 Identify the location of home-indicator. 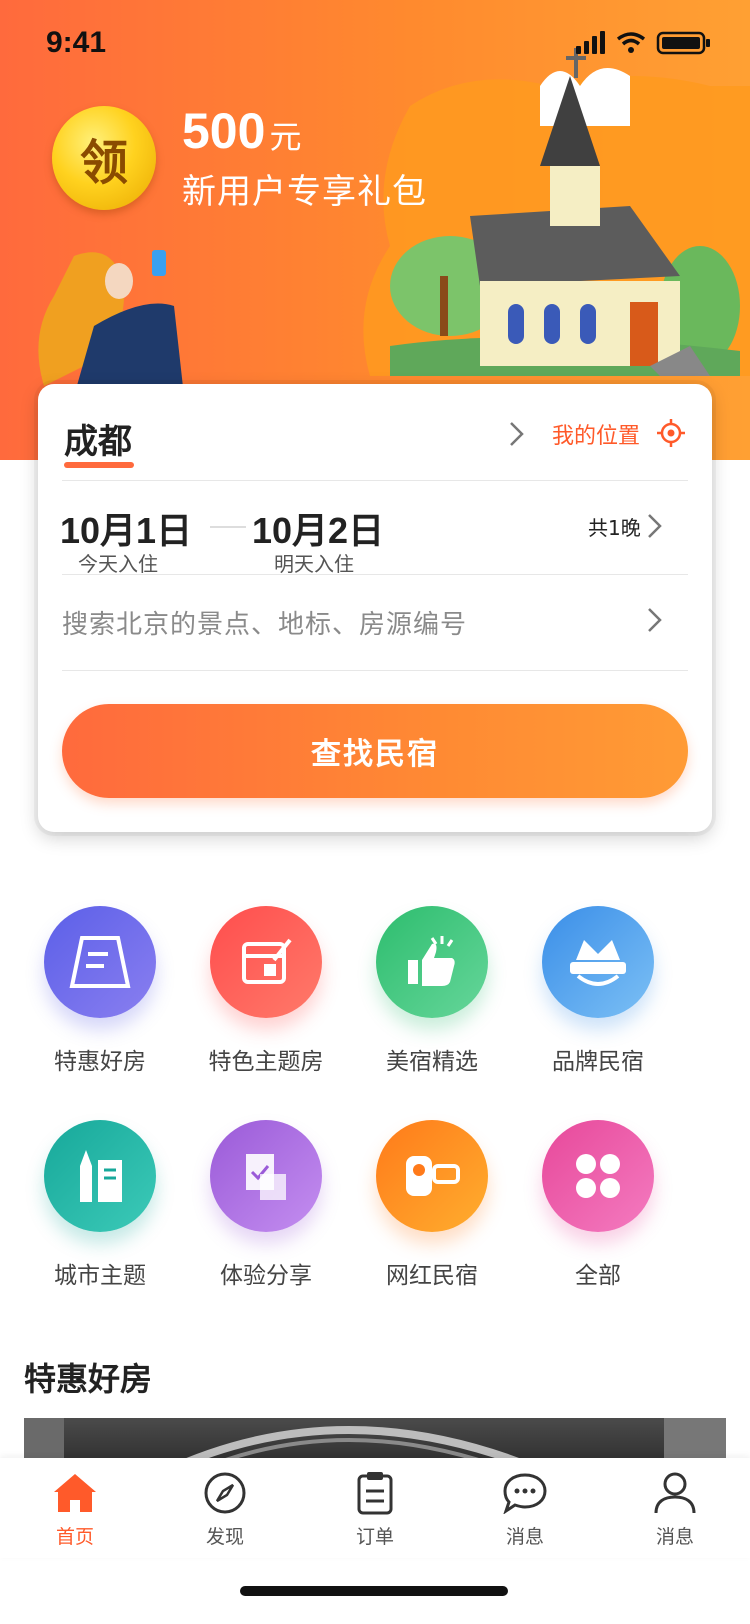
(374, 1591).